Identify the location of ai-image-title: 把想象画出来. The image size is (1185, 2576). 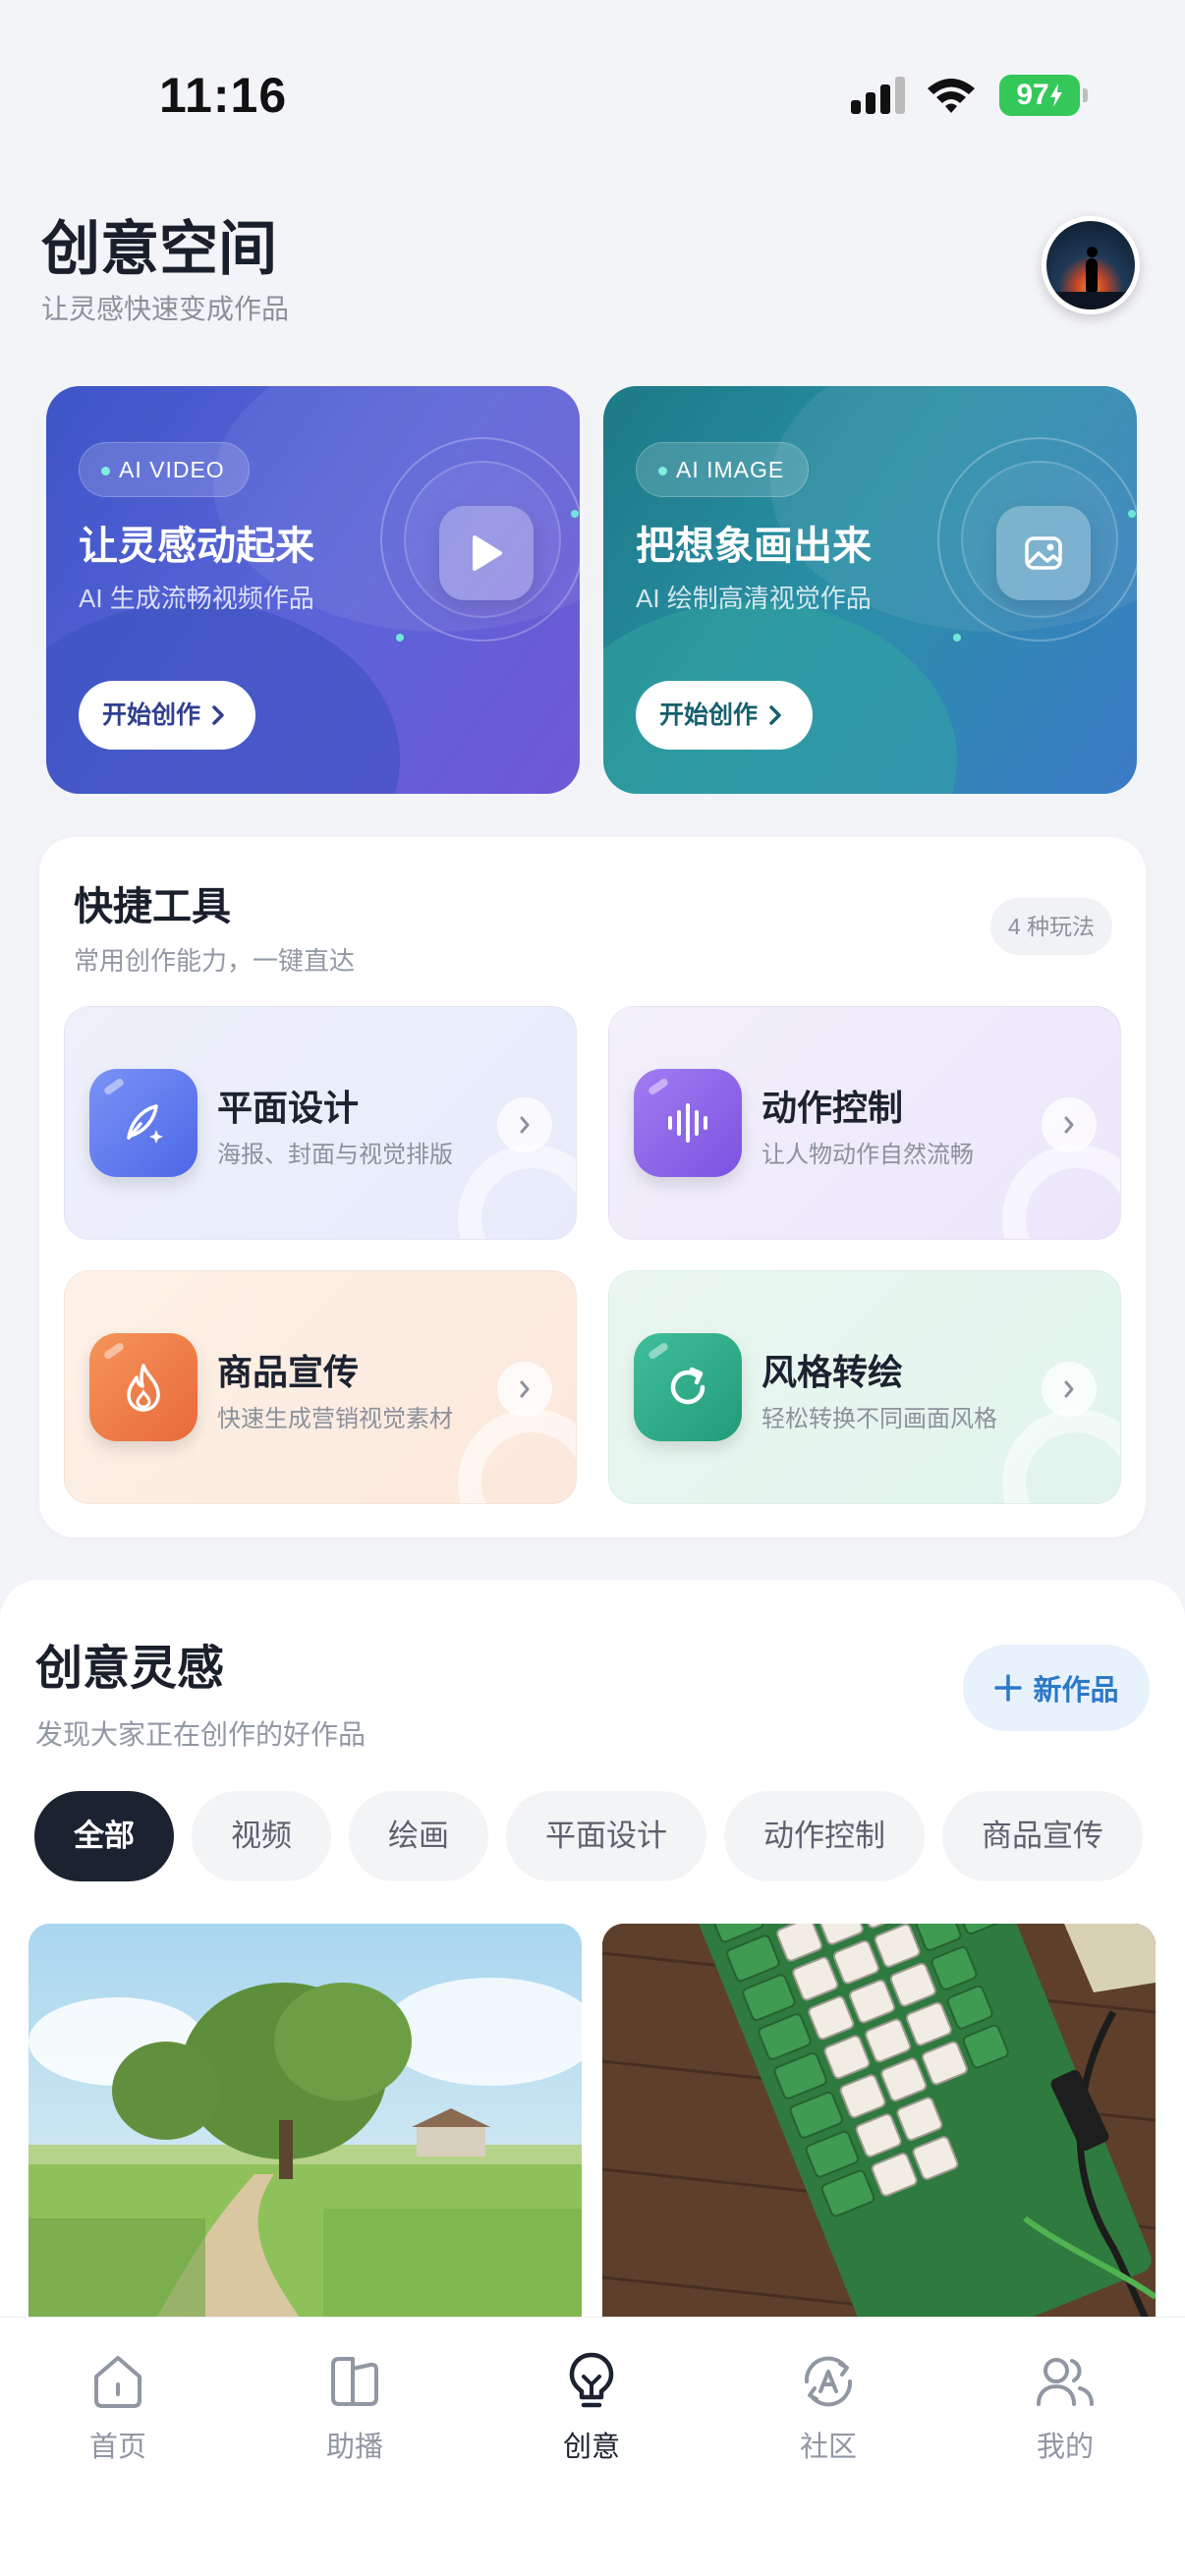
(754, 546).